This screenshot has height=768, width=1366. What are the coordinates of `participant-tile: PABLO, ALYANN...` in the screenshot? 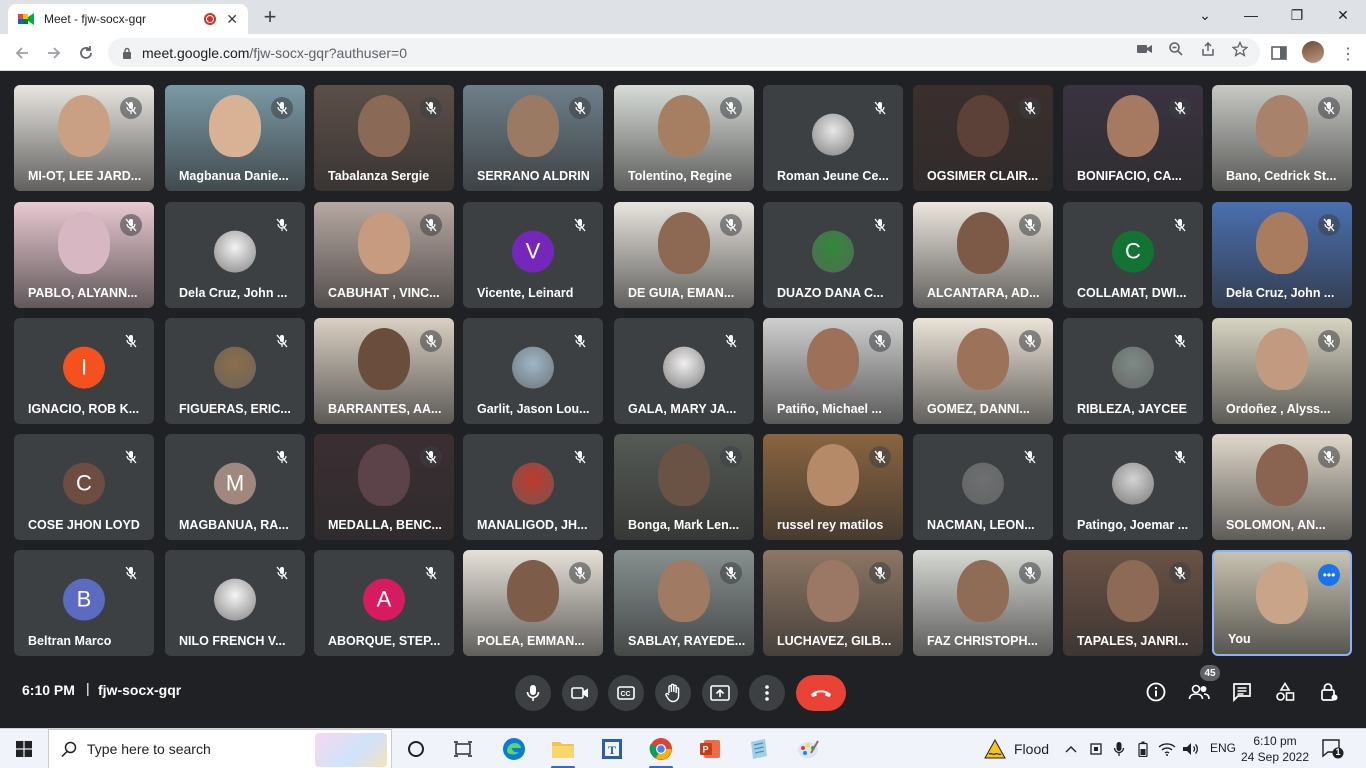 It's located at (84, 255).